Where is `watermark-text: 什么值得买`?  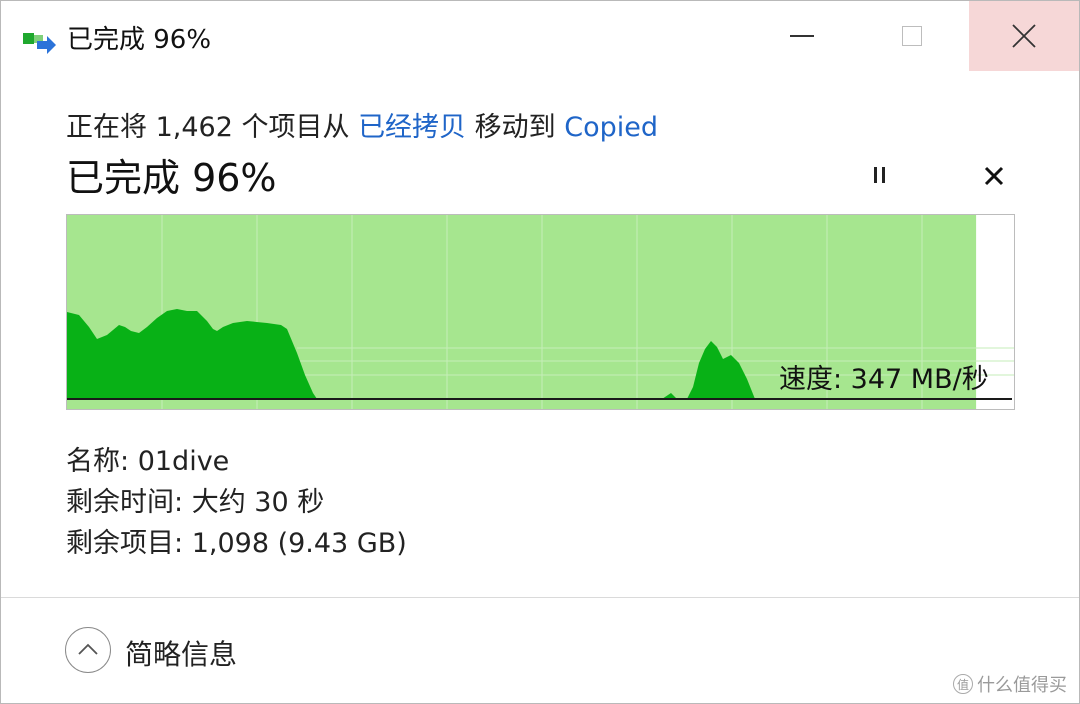
watermark-text: 什么值得买 is located at coordinates (1022, 685).